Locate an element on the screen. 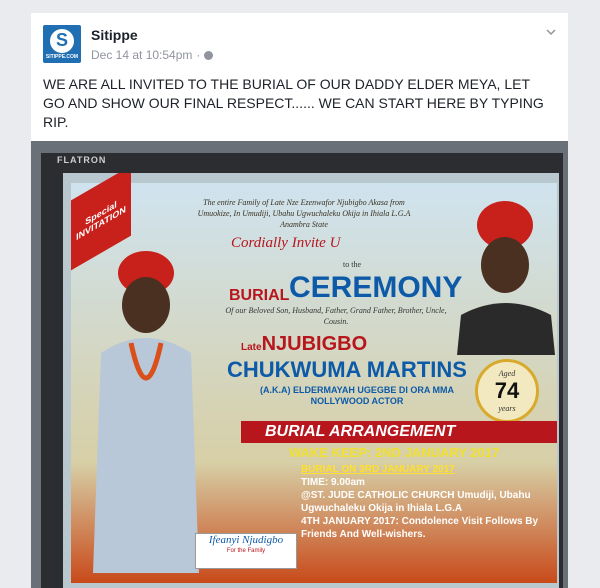 This screenshot has height=588, width=600. age-unit: years is located at coordinates (507, 408).